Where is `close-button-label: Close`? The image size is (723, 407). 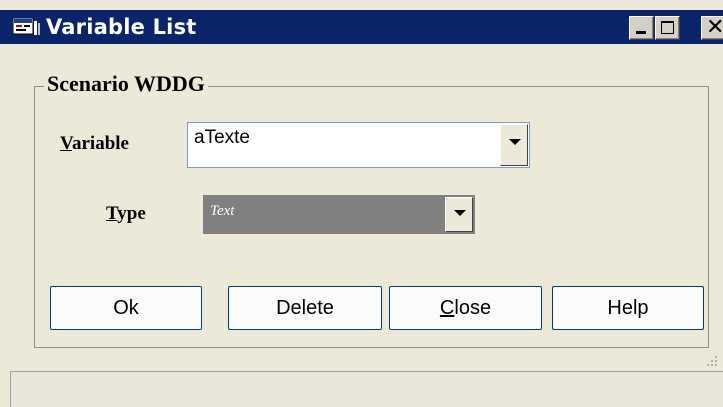
close-button-label: Close is located at coordinates (465, 308).